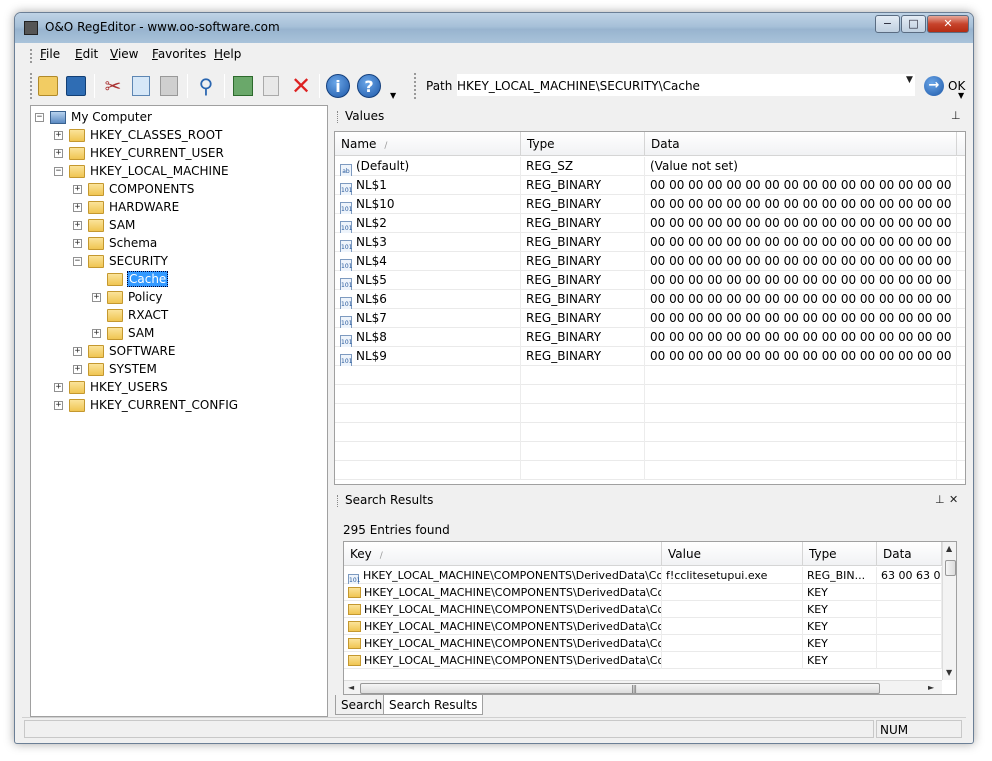 The height and width of the screenshot is (761, 992). What do you see at coordinates (369, 86) in the screenshot?
I see `help-button: ?` at bounding box center [369, 86].